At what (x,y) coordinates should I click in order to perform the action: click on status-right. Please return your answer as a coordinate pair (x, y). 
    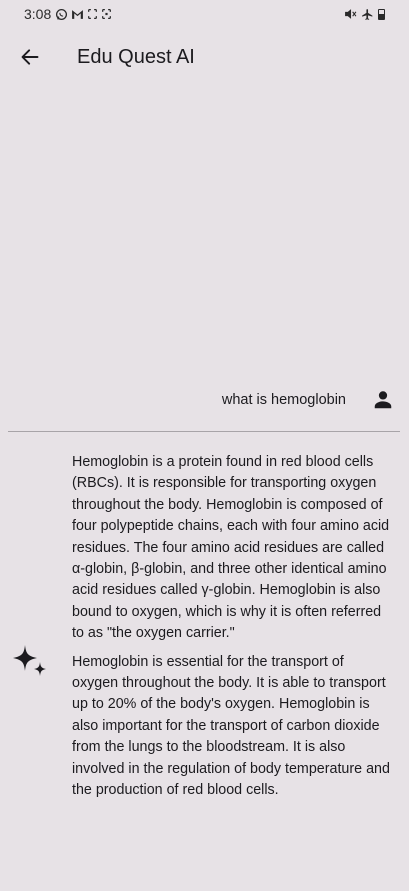
    Looking at the image, I should click on (364, 14).